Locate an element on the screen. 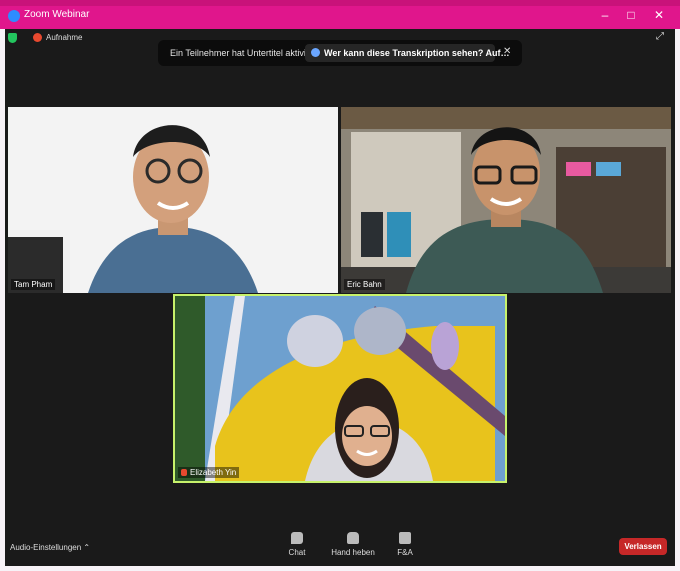  participant-name-tam-pham: Tam Pham is located at coordinates (33, 284).